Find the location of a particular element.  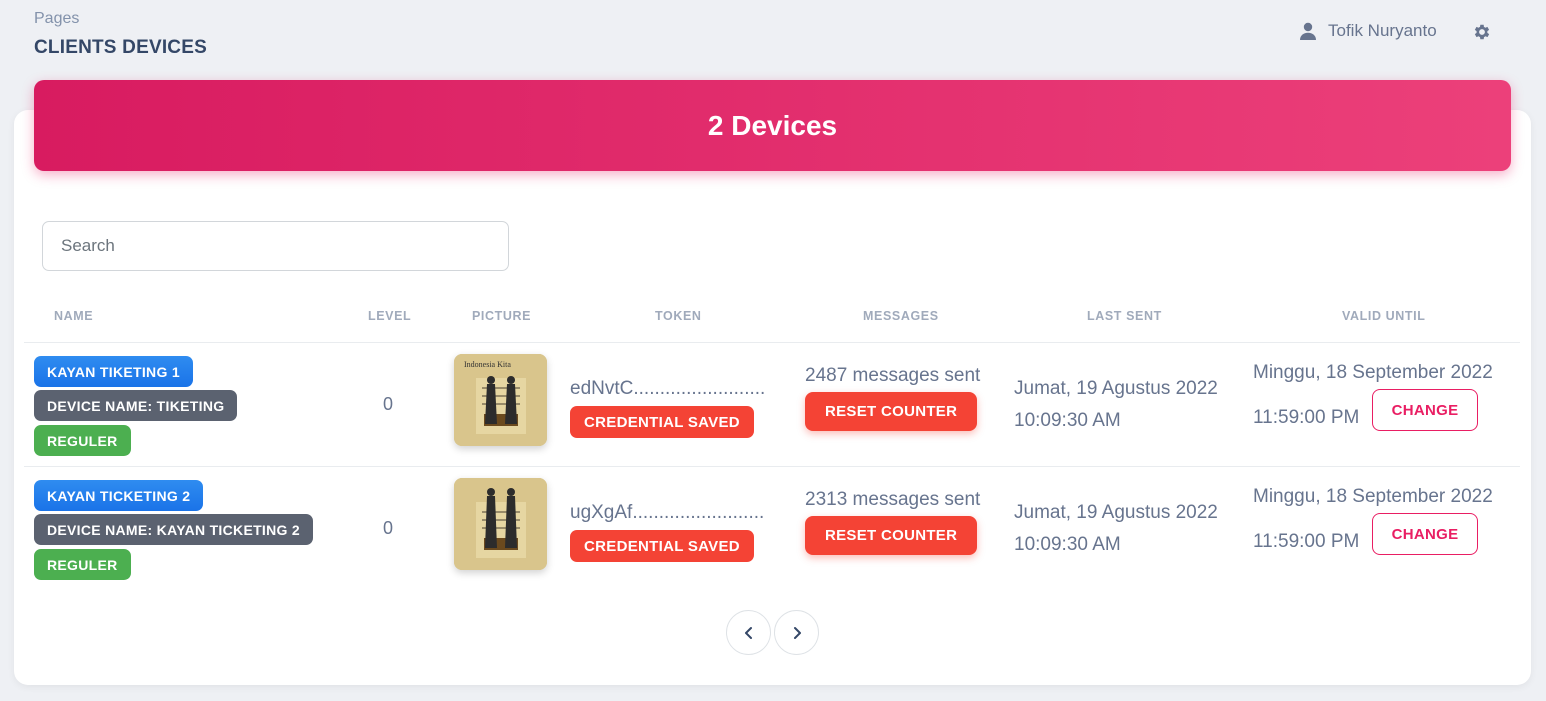

next-page-button is located at coordinates (796, 632).